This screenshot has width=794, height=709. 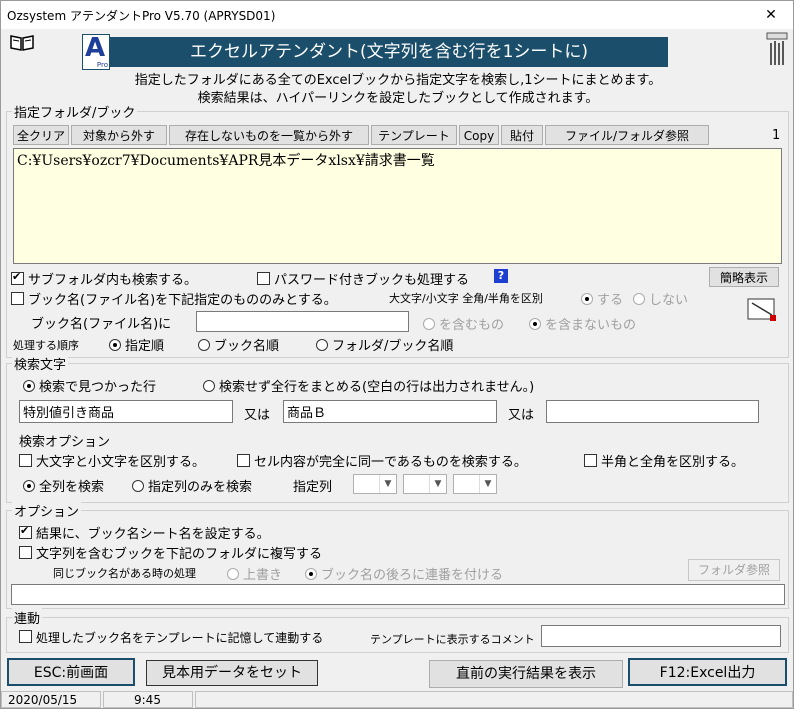 I want to click on include-subfolders-checkbox: サブフォルダ内も検索する。, so click(x=104, y=278).